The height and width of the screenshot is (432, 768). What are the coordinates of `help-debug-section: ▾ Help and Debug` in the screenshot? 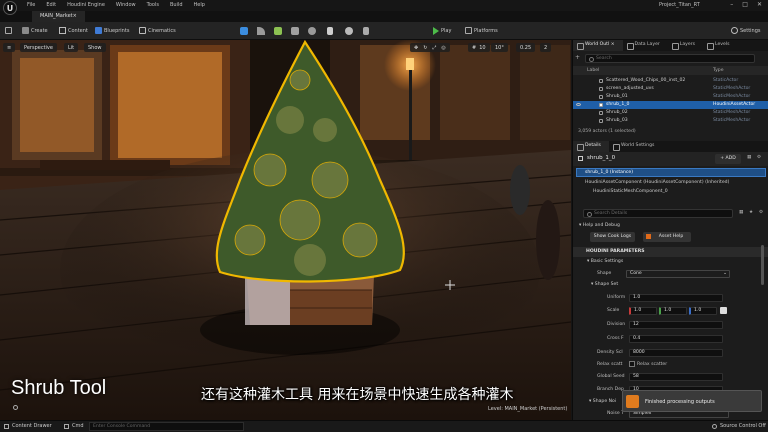 It's located at (599, 225).